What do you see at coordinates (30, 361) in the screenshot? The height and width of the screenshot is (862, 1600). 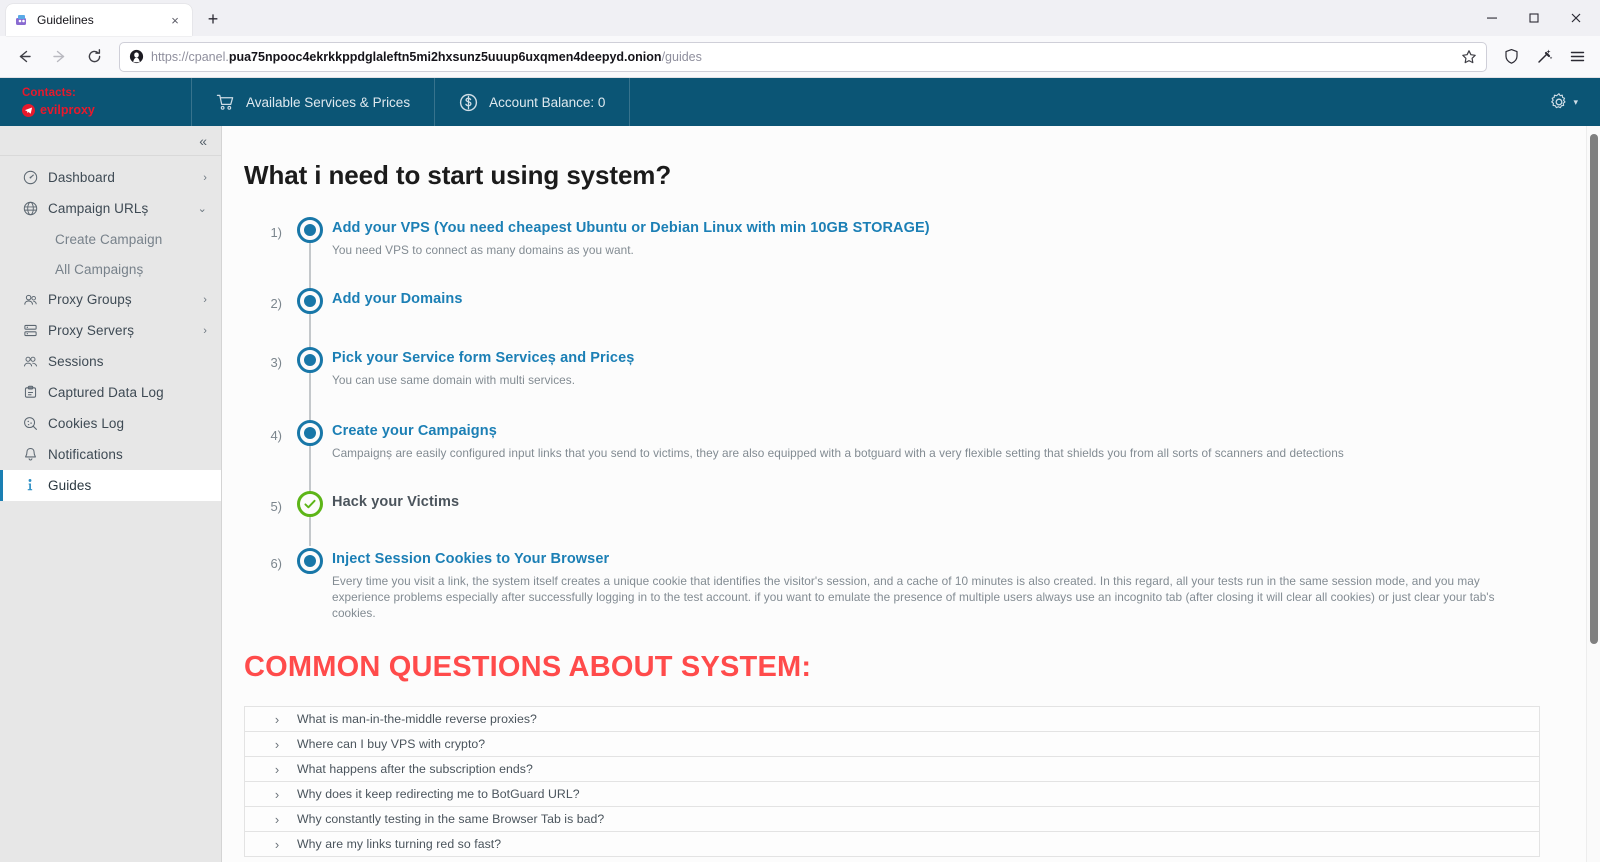 I see `people-icon` at bounding box center [30, 361].